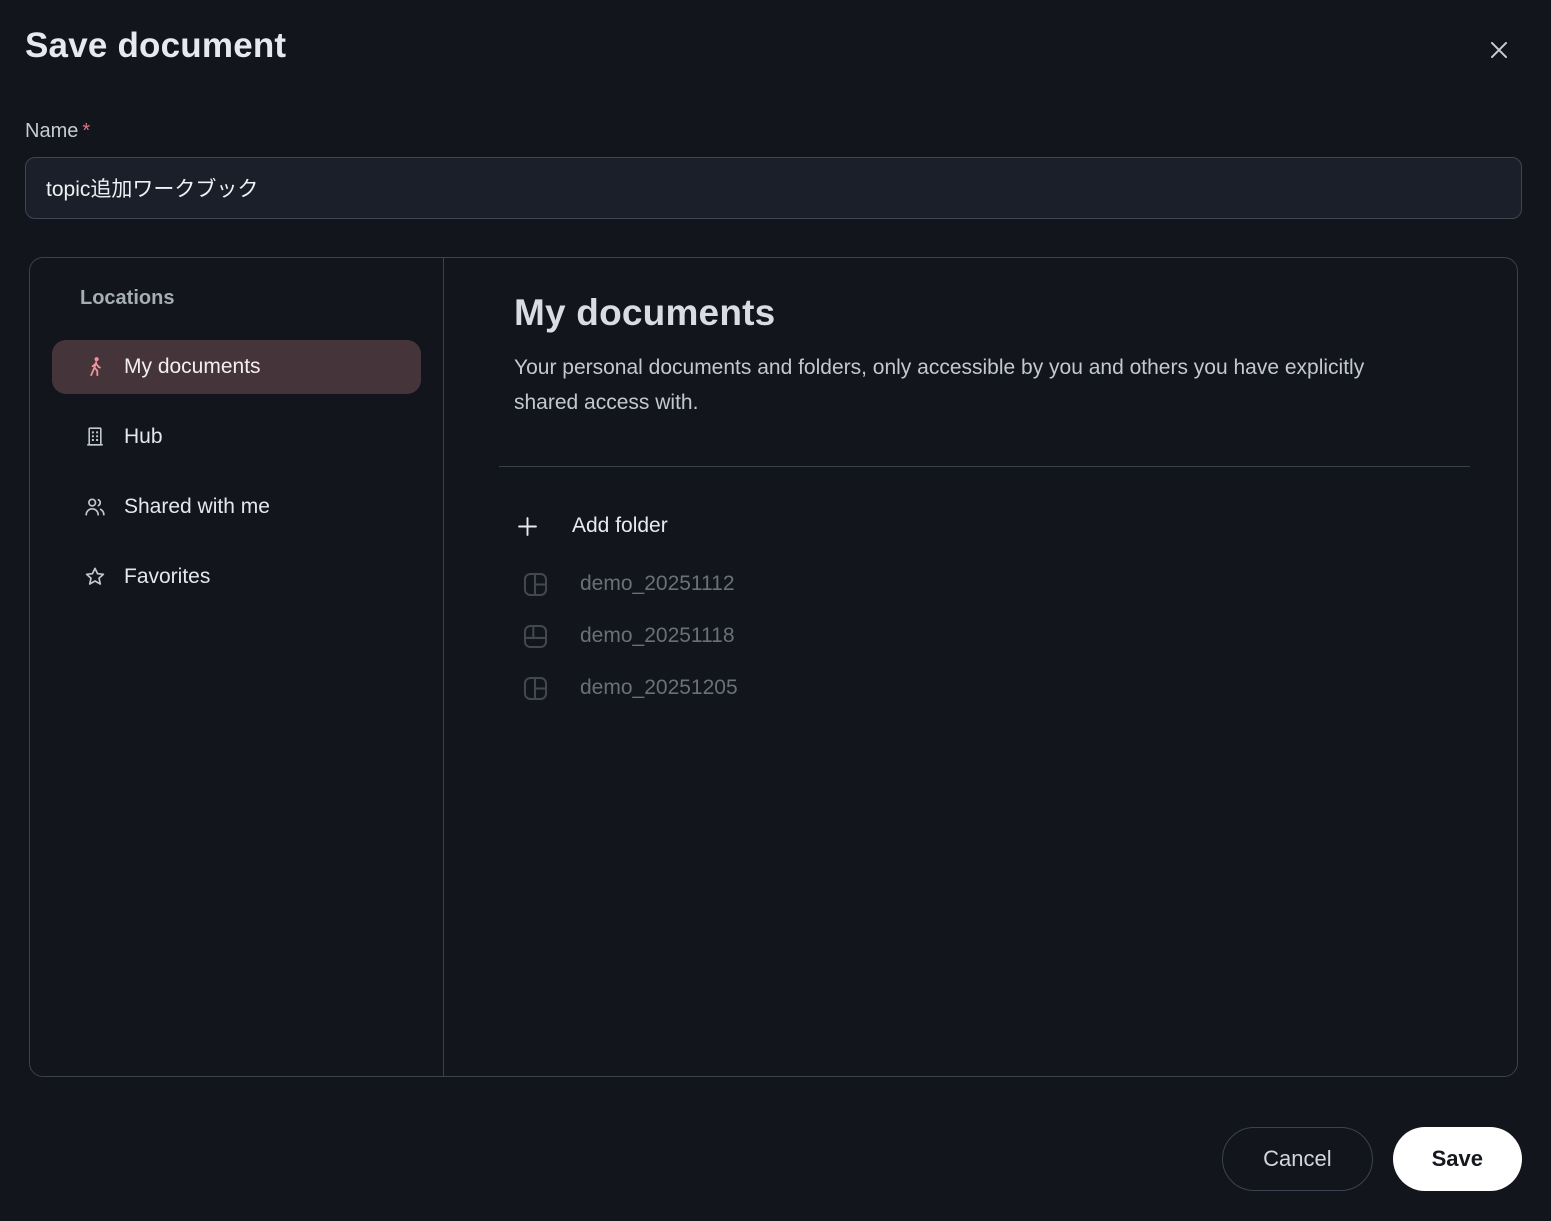 Image resolution: width=1551 pixels, height=1221 pixels. Describe the element at coordinates (192, 366) in the screenshot. I see `sidebar-item-label: My documents` at that location.